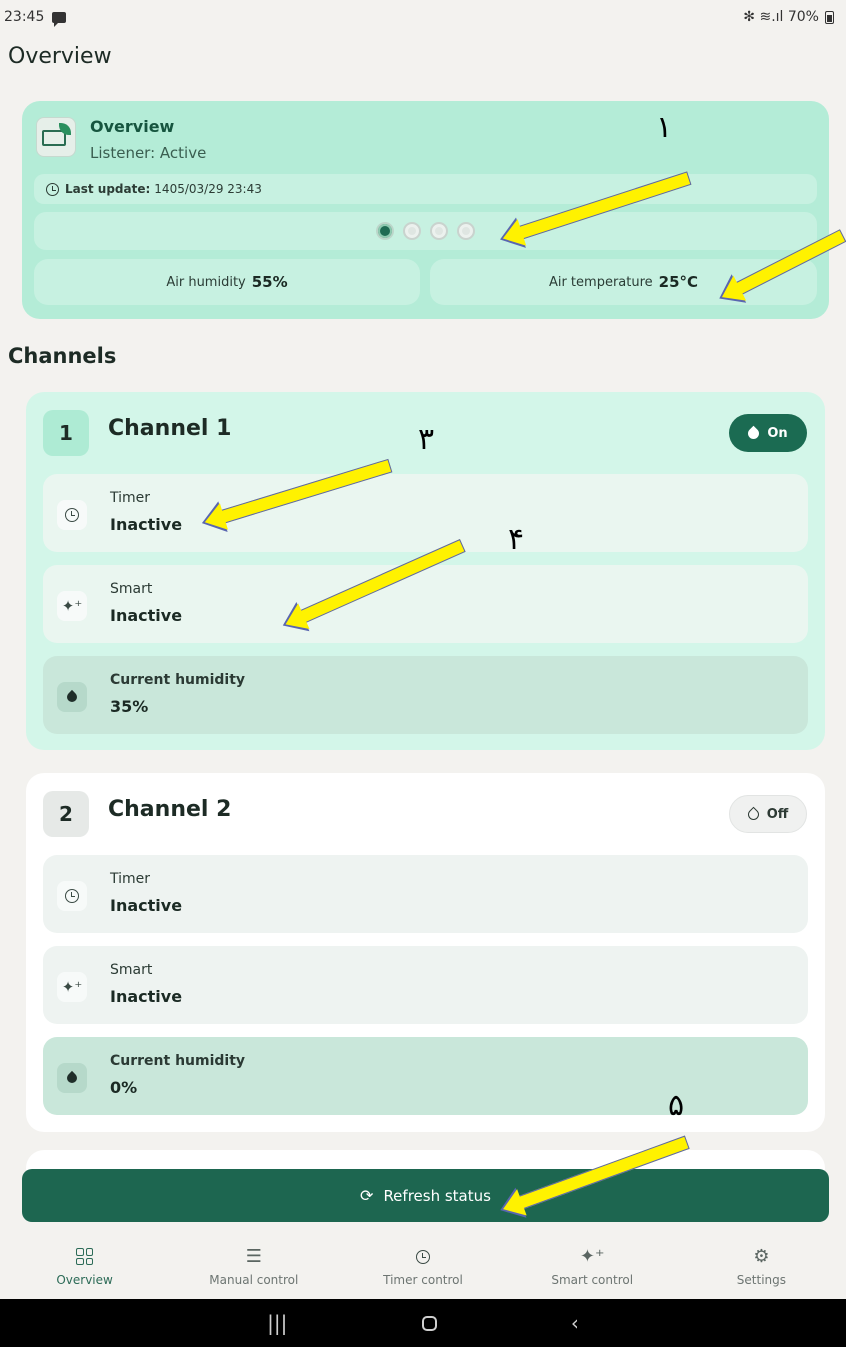 The width and height of the screenshot is (846, 1347). What do you see at coordinates (206, 282) in the screenshot?
I see `air-humidity-label: Air humidity` at bounding box center [206, 282].